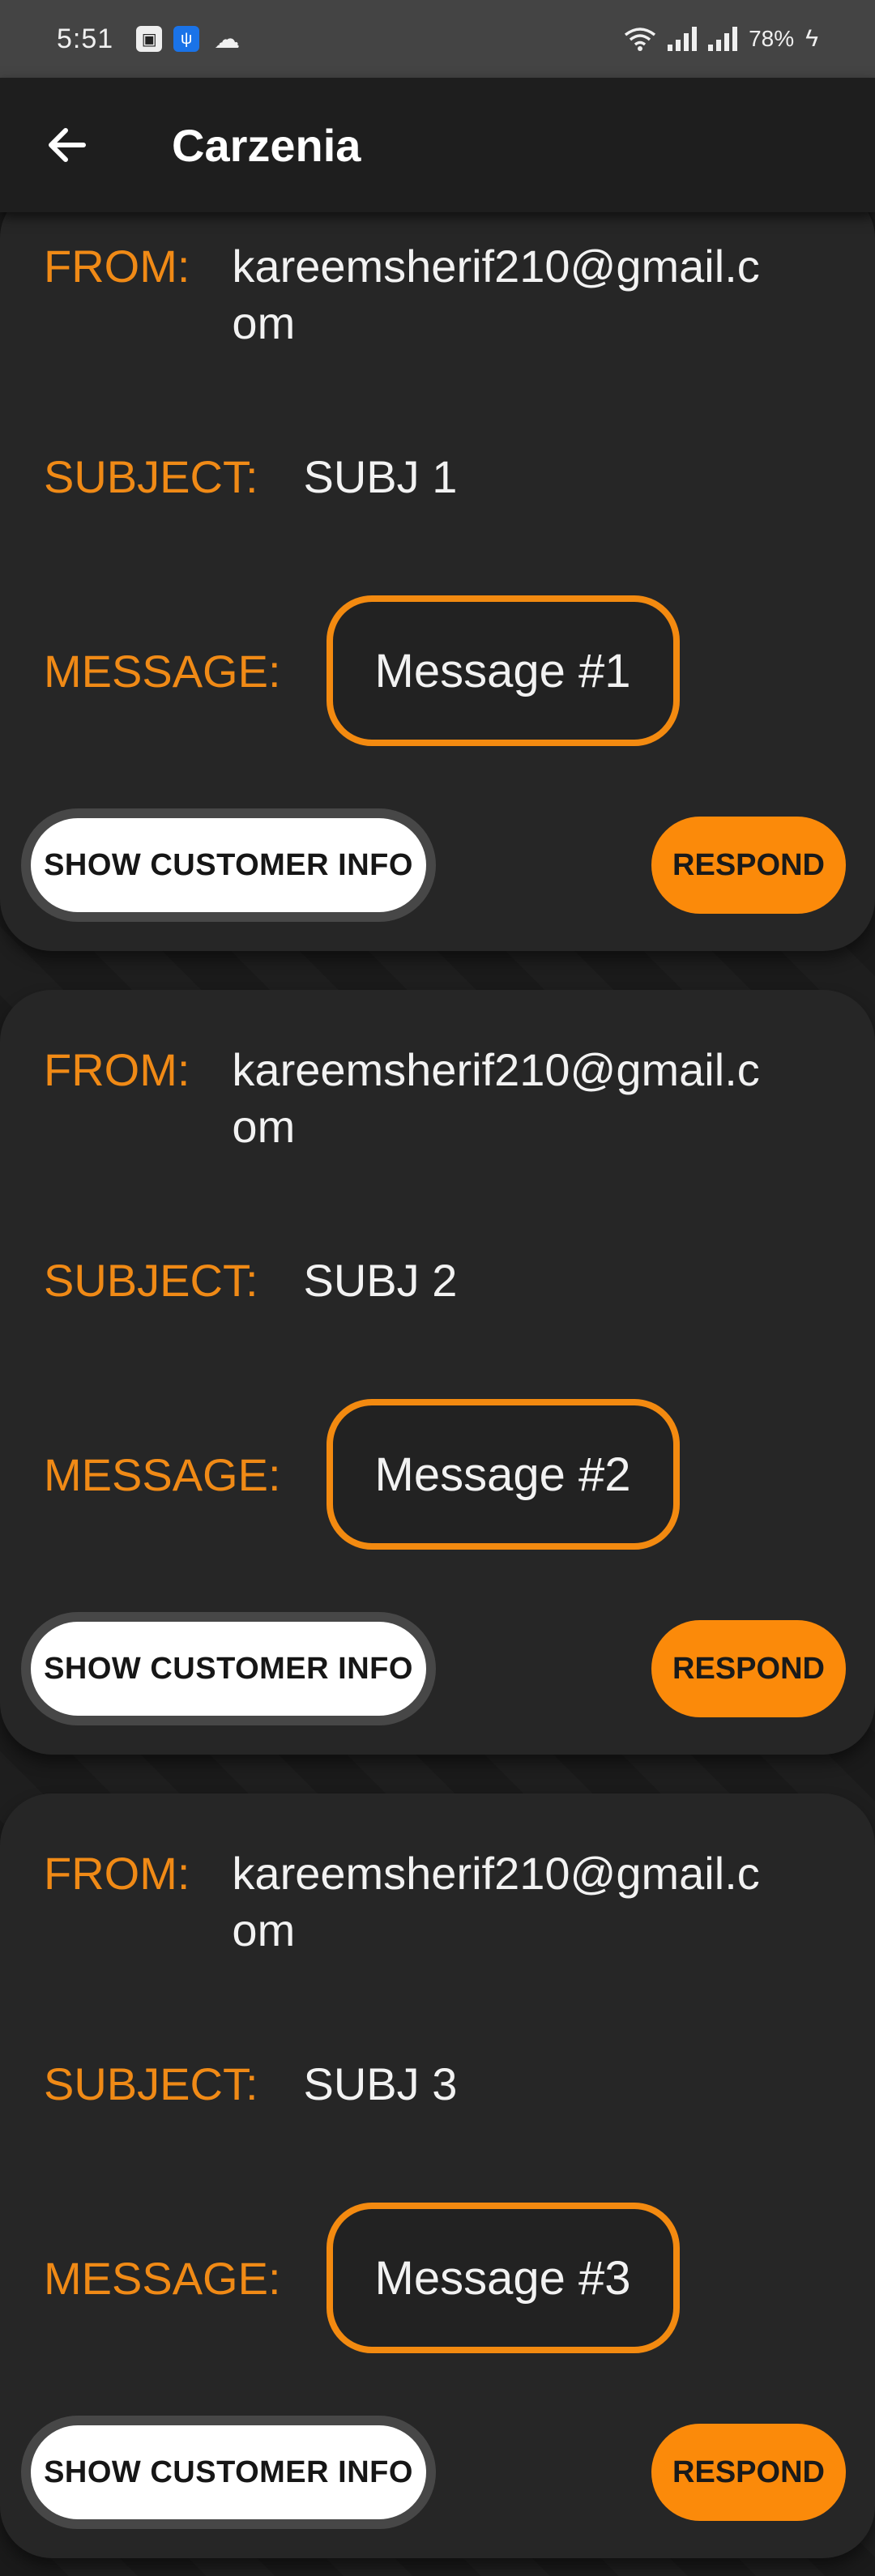 This screenshot has width=875, height=2576. I want to click on message-box: Message #3, so click(503, 2278).